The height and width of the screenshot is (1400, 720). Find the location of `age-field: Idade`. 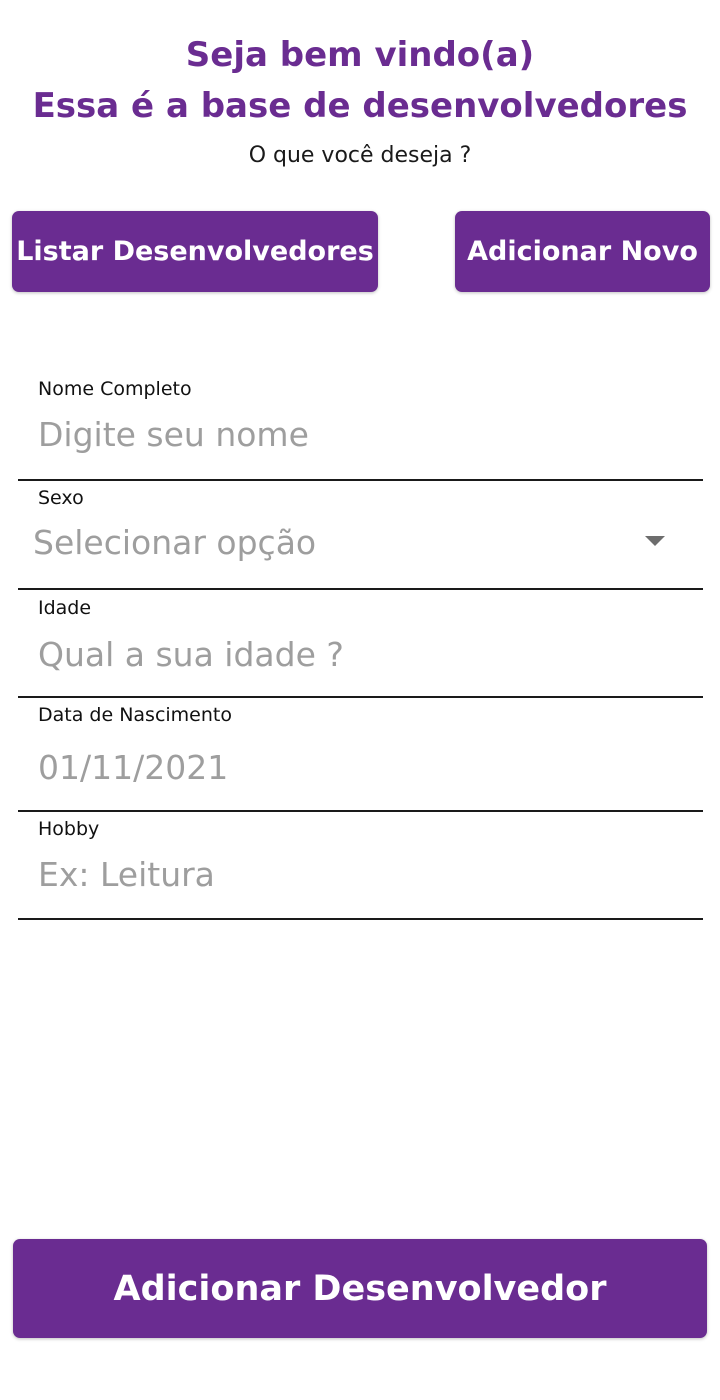

age-field: Idade is located at coordinates (360, 644).